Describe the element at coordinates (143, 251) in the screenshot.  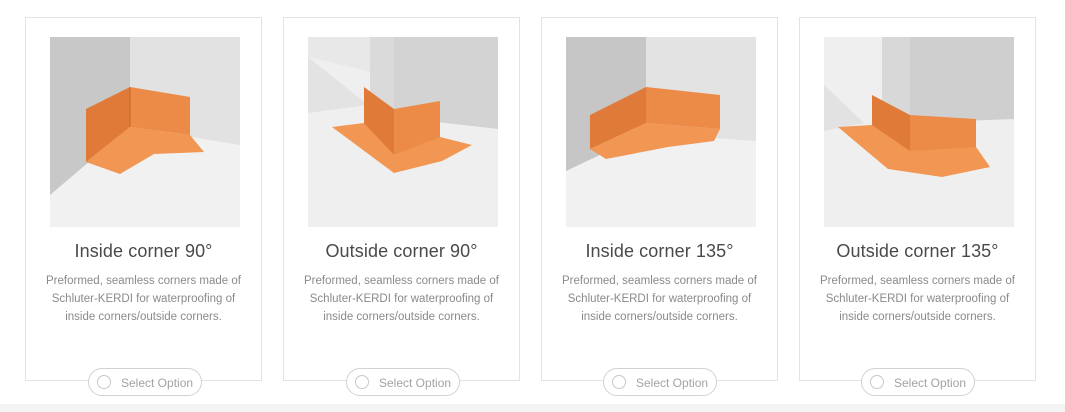
I see `product-title: Inside corner 90°` at that location.